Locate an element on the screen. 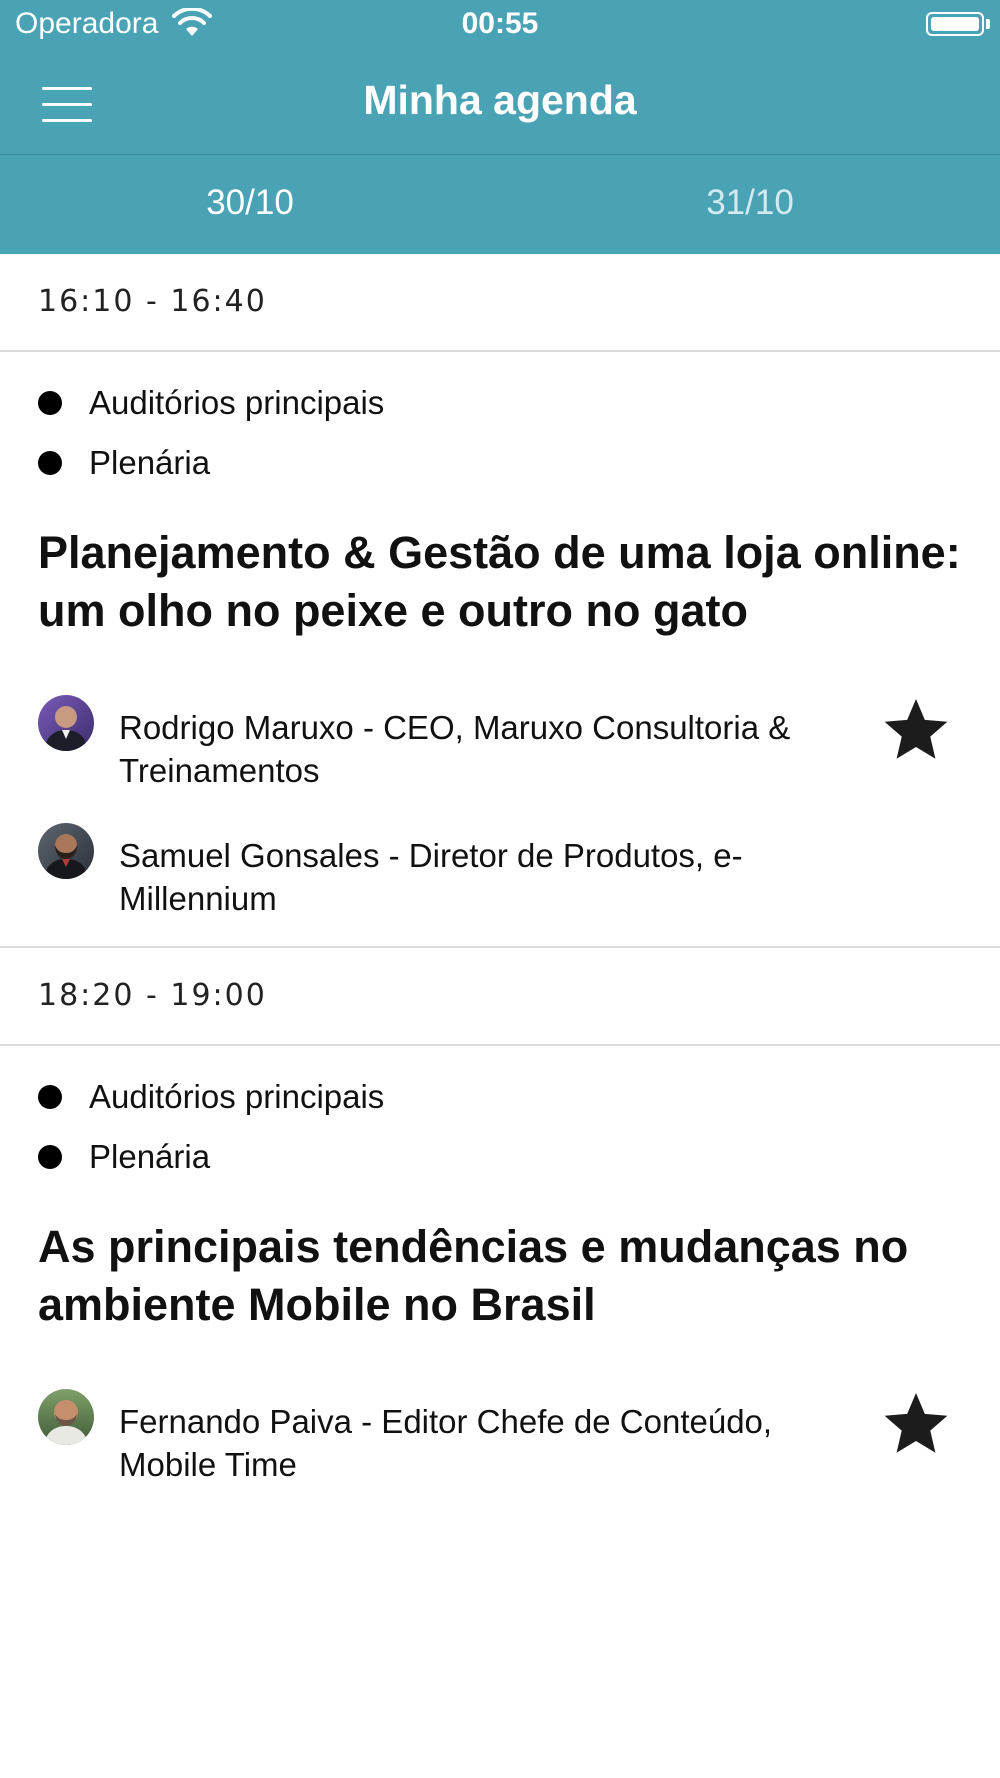 The image size is (1000, 1778). date-tabs: 30/10 31/10 is located at coordinates (500, 204).